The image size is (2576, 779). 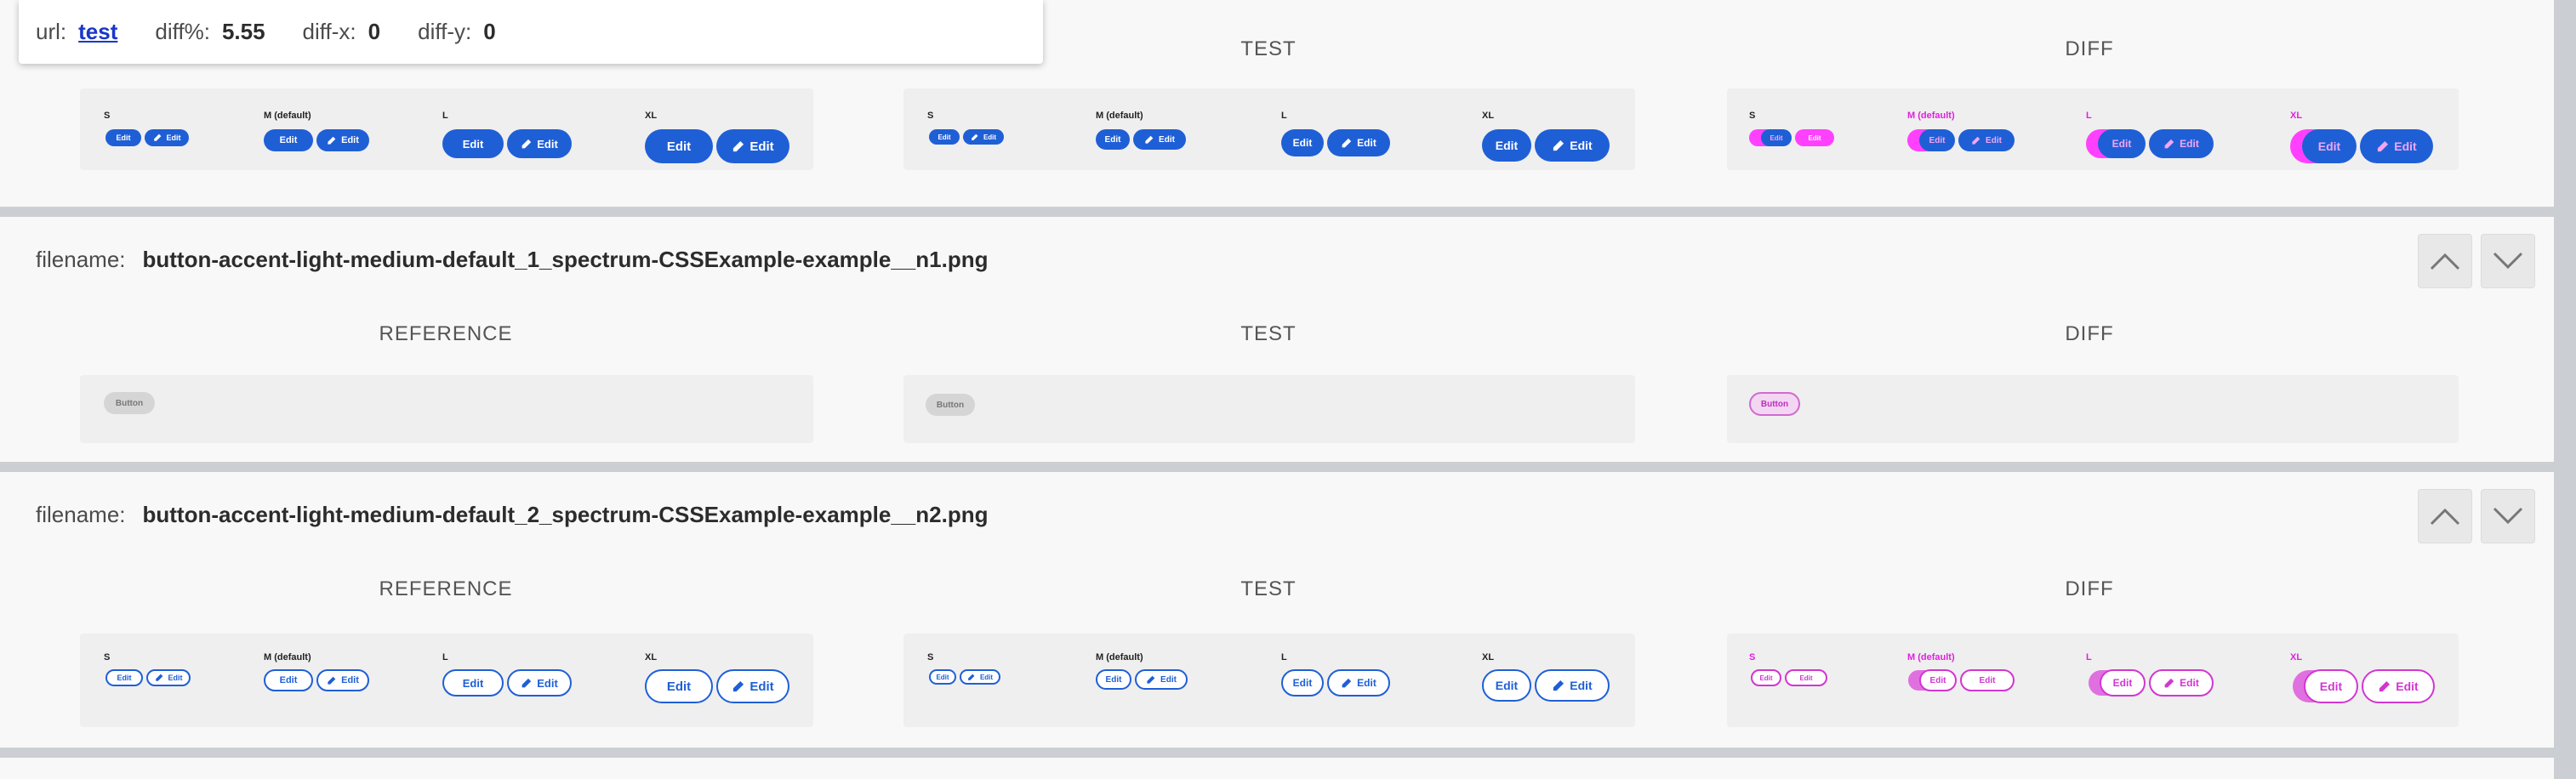 I want to click on button-test: Button, so click(x=951, y=405).